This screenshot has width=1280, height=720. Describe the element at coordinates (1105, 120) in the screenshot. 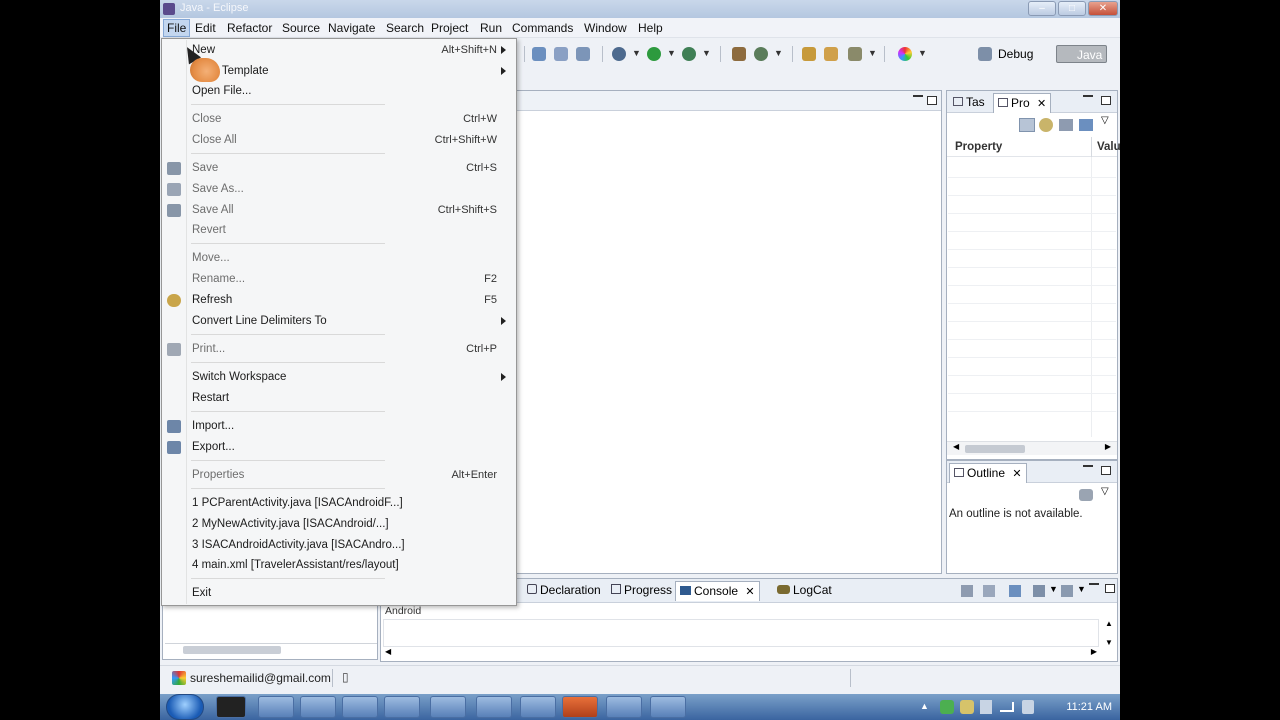

I see `view-menu-icon: ▽` at that location.